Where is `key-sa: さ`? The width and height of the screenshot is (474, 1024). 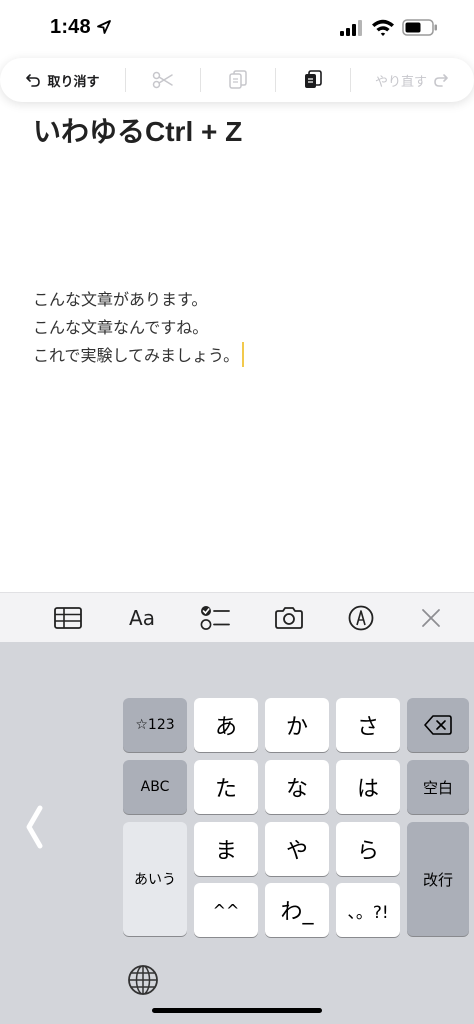 key-sa: さ is located at coordinates (368, 725).